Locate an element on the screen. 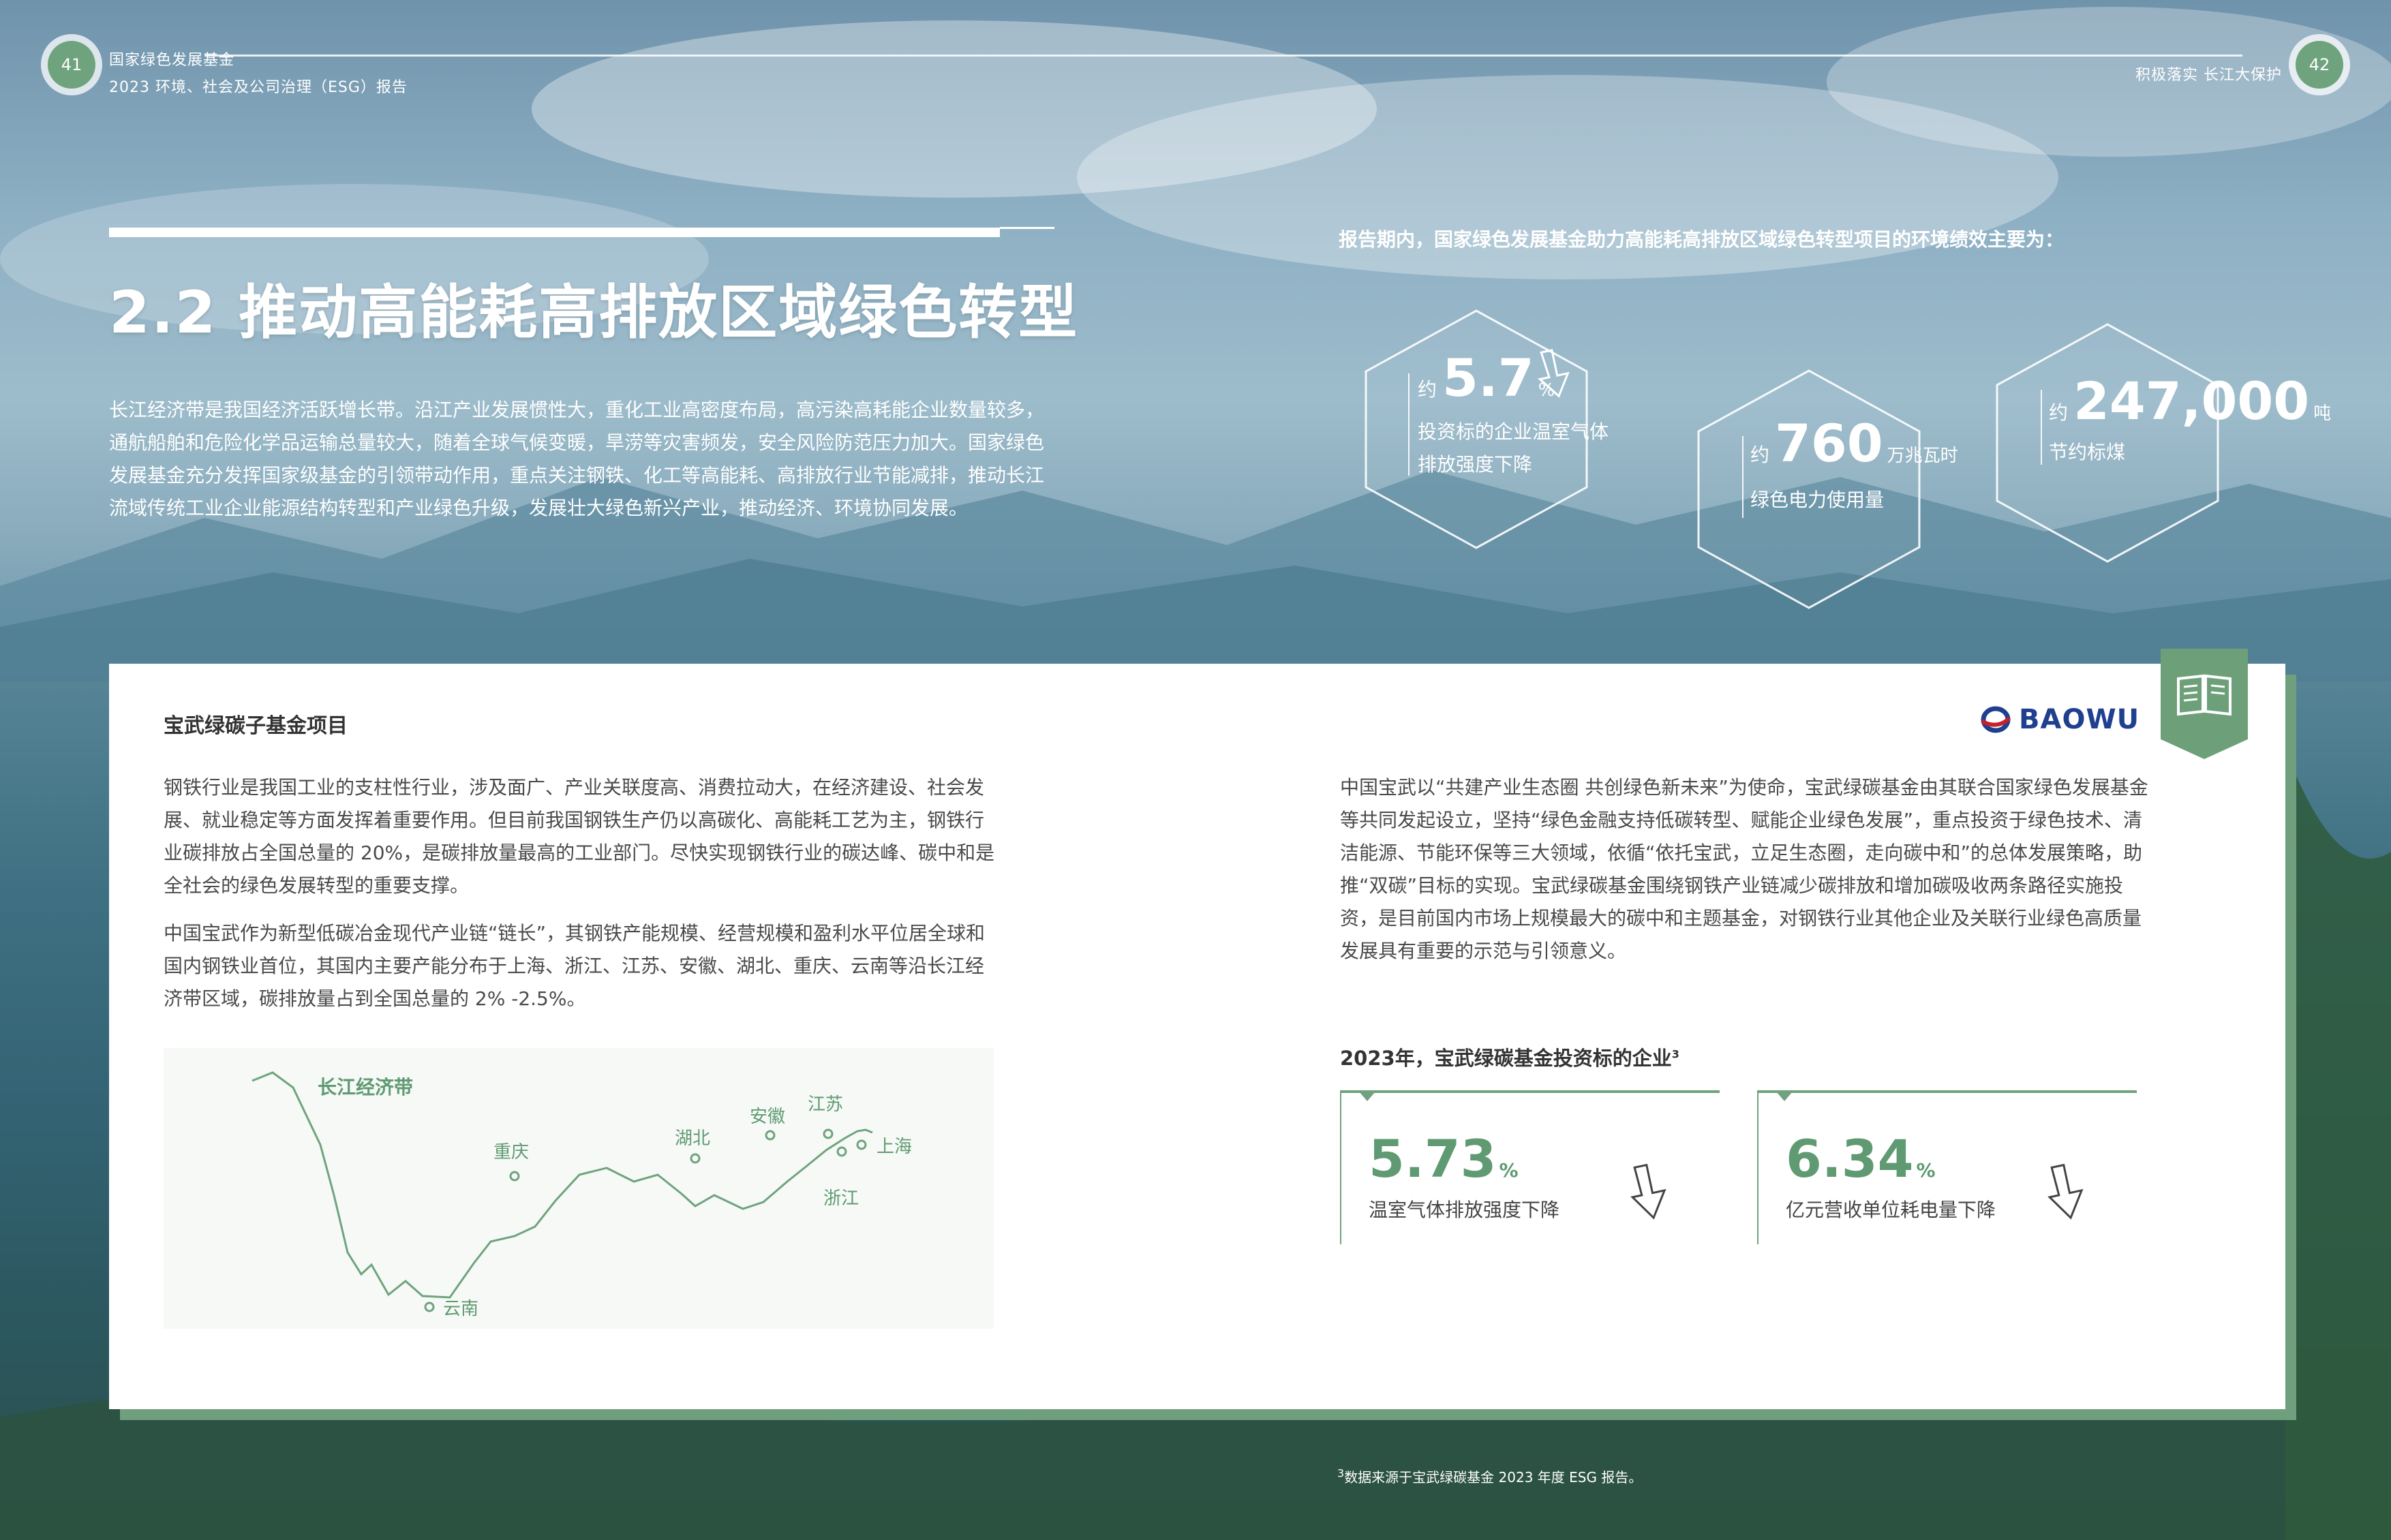 The width and height of the screenshot is (2391, 1540). stat-green-power: 约 760 万兆瓦时 is located at coordinates (1854, 443).